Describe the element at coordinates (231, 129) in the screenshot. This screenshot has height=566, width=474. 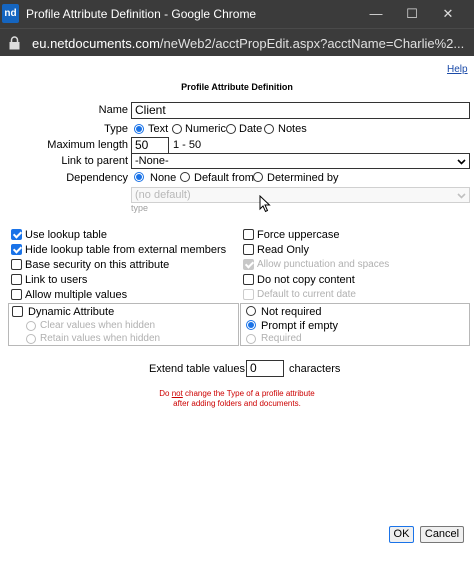
I see `type-date-radio` at that location.